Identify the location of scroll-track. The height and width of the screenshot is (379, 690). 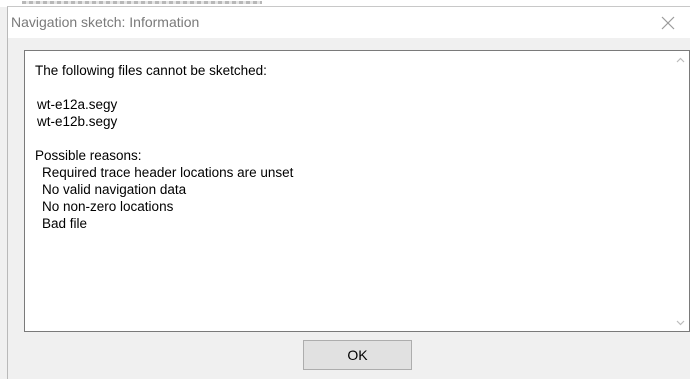
(680, 191).